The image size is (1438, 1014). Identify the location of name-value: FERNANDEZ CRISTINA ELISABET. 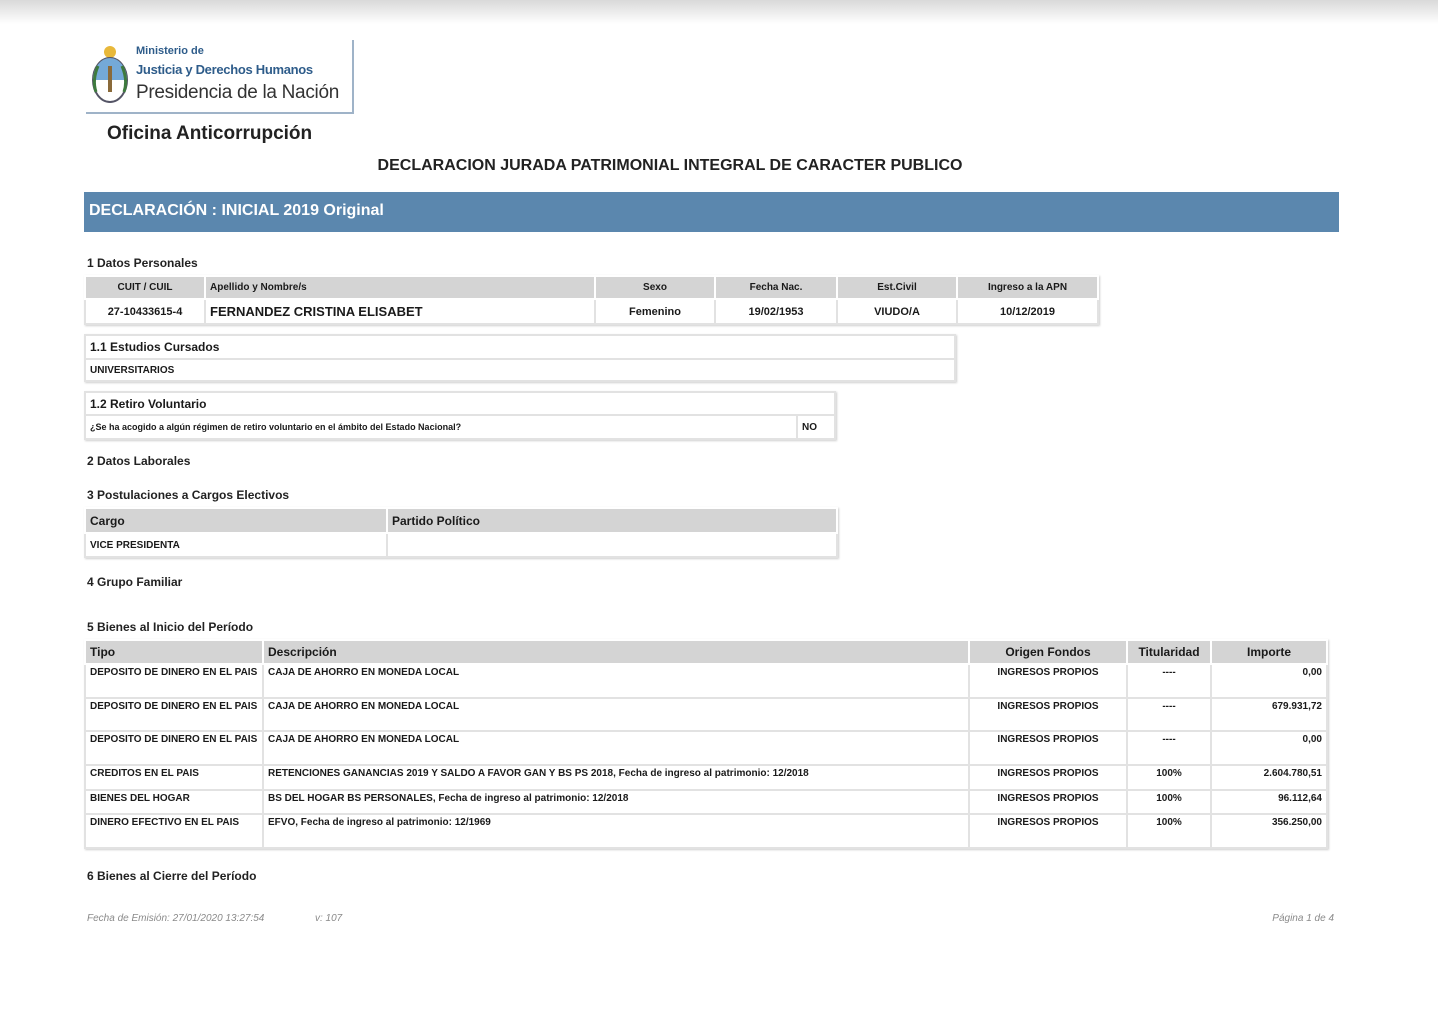
(400, 311).